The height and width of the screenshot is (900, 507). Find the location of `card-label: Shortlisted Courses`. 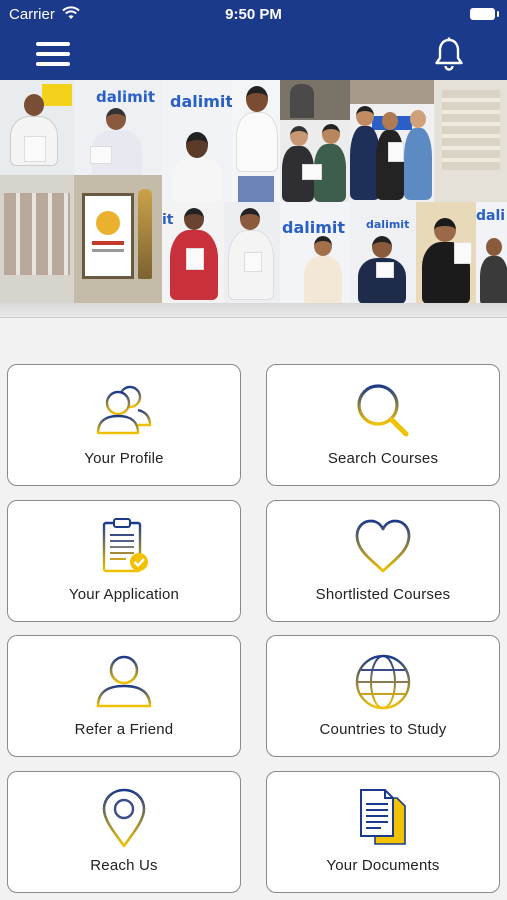

card-label: Shortlisted Courses is located at coordinates (383, 594).